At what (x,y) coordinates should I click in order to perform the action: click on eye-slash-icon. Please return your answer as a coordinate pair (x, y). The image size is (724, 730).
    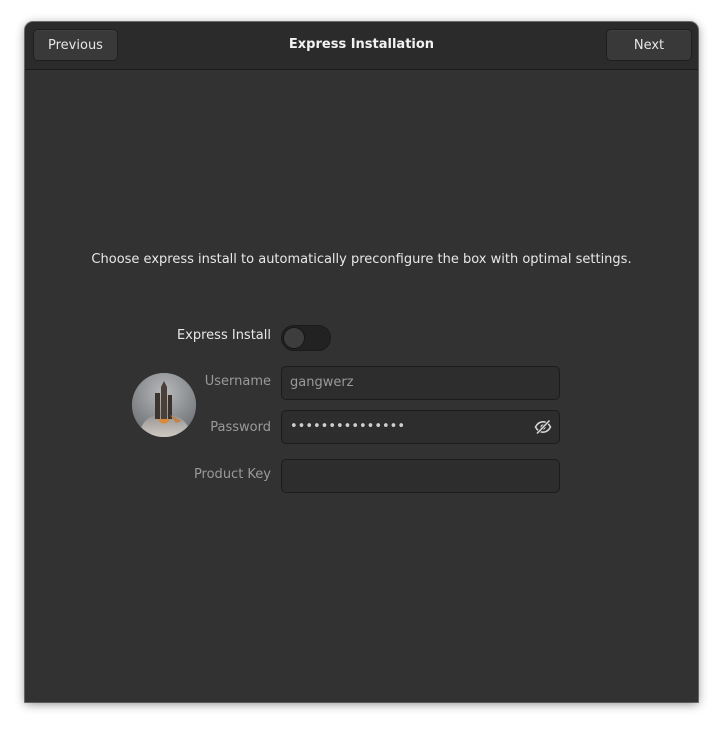
    Looking at the image, I should click on (543, 427).